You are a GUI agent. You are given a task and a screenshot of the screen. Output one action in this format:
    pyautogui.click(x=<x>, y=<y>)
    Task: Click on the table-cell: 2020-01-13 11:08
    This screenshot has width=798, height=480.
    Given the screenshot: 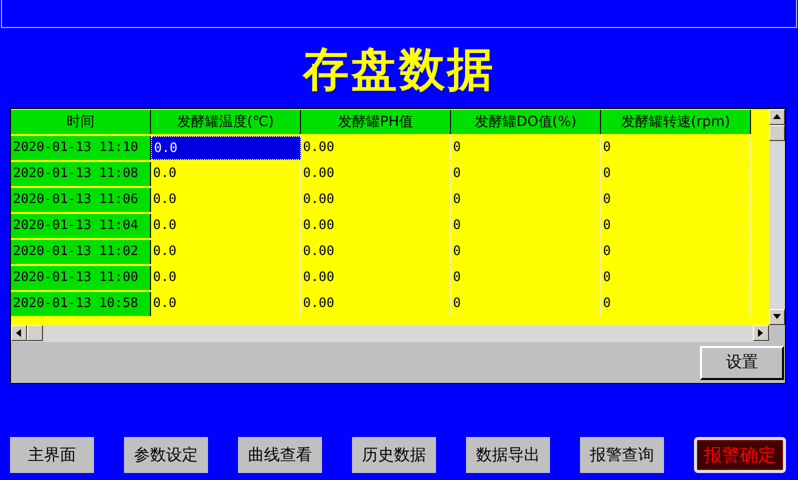 What is the action you would take?
    pyautogui.click(x=81, y=174)
    